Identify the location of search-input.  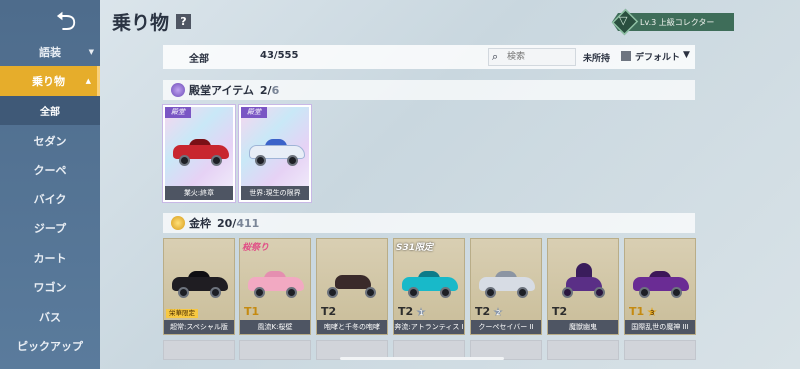
(541, 57).